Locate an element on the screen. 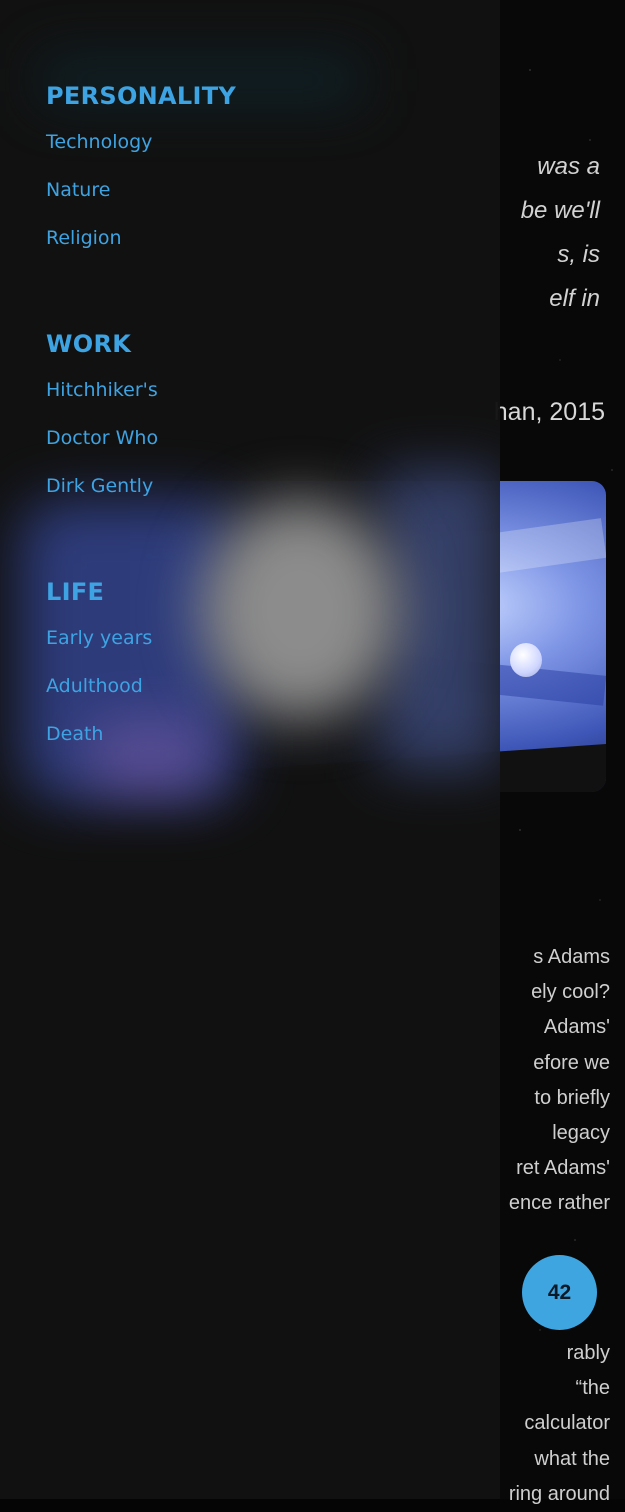 This screenshot has height=1512, width=625. nav-link-nature: Nature is located at coordinates (141, 190).